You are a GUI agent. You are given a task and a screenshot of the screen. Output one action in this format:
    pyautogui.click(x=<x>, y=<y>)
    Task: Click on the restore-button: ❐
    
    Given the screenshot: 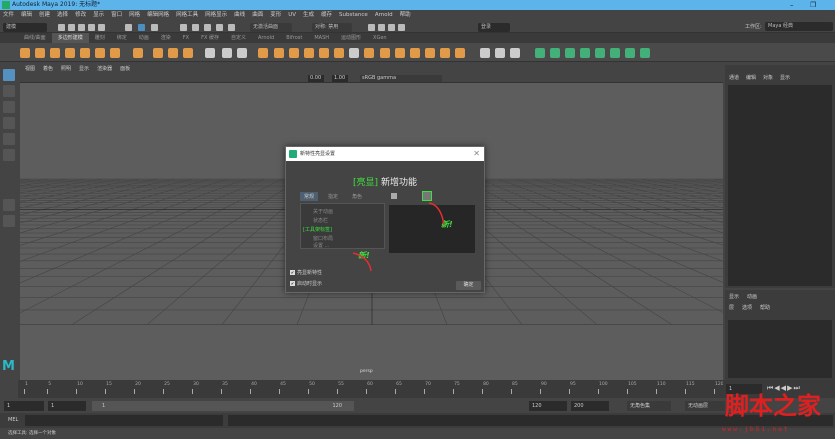 What is the action you would take?
    pyautogui.click(x=813, y=5)
    